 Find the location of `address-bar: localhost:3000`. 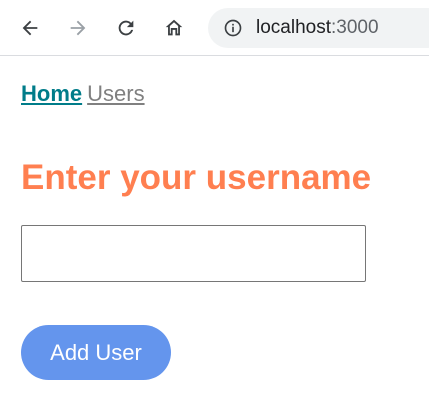

address-bar: localhost:3000 is located at coordinates (318, 28).